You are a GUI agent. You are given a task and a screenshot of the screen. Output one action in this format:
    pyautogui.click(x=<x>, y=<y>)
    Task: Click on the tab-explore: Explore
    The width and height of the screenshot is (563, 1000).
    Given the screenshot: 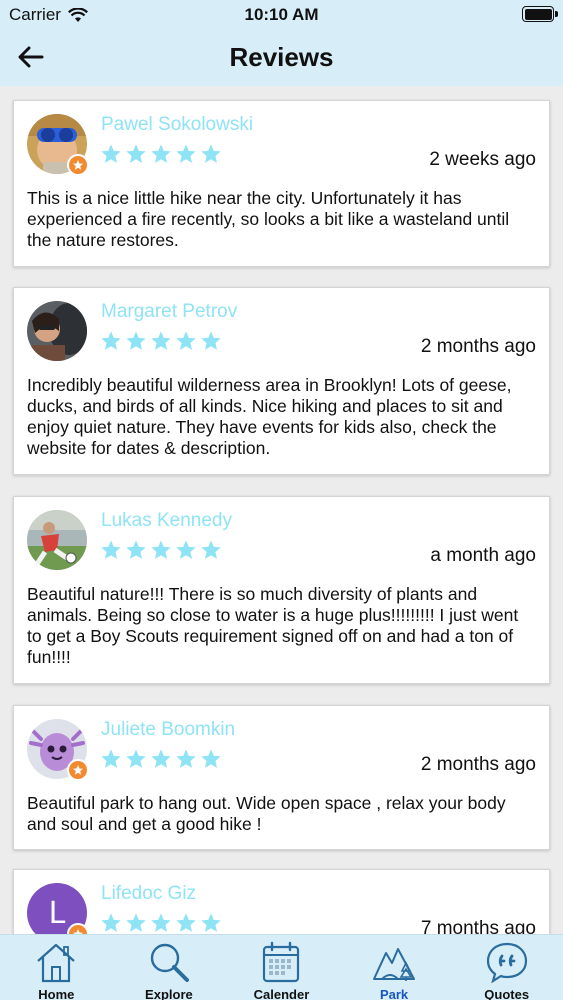 What is the action you would take?
    pyautogui.click(x=169, y=967)
    